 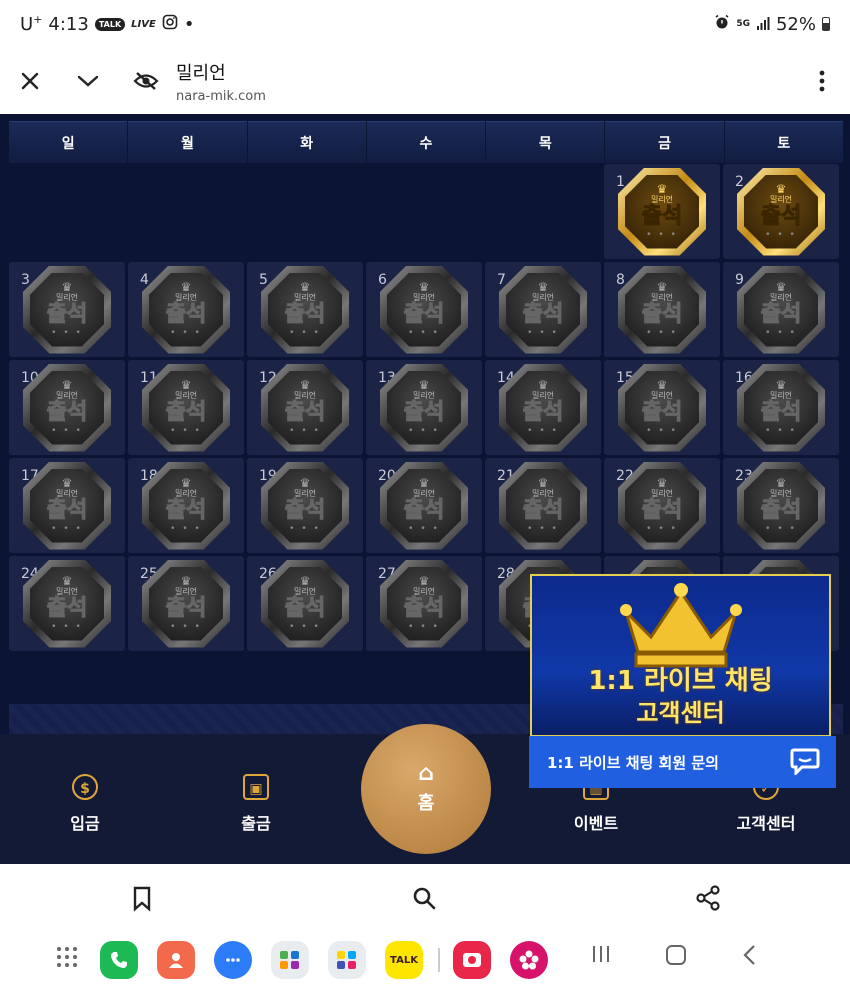 I want to click on calendar-day-cell: 19 ♛ 밀리언 출석 • • •, so click(x=305, y=505).